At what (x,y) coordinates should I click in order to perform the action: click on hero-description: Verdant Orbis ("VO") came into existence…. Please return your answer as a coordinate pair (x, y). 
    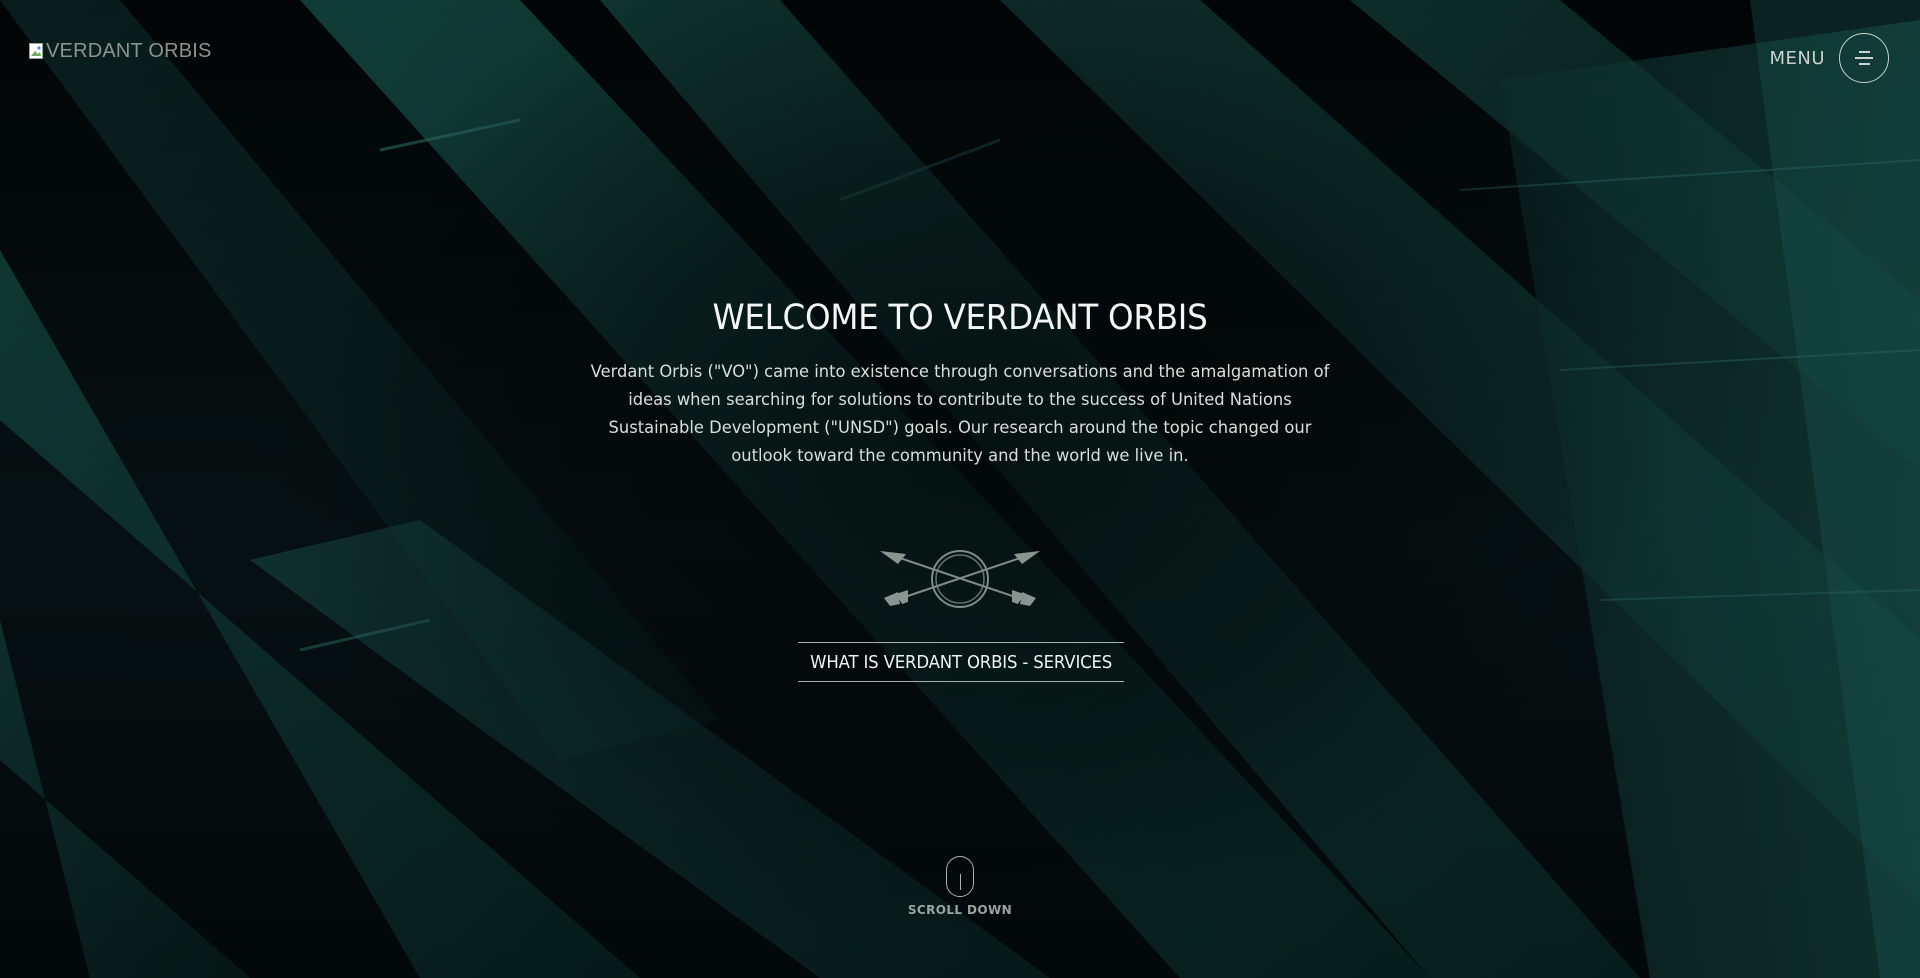
    Looking at the image, I should click on (960, 414).